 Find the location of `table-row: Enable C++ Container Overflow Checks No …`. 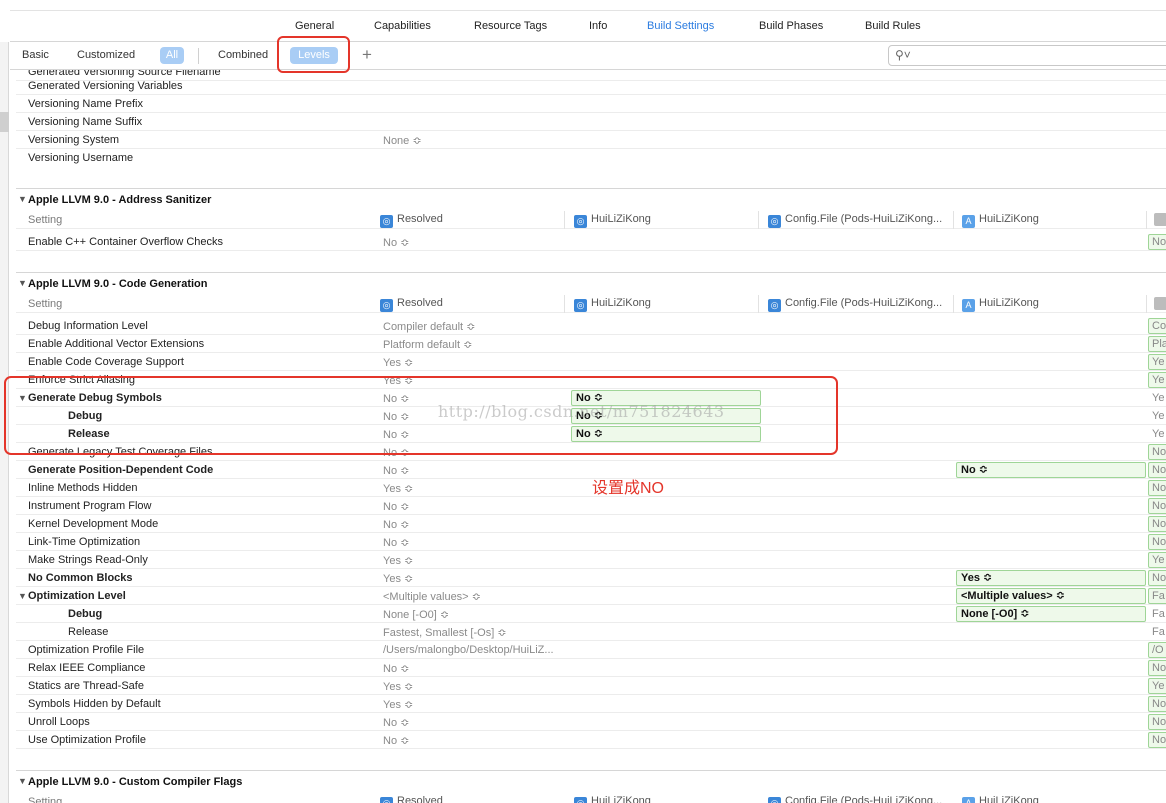

table-row: Enable C++ Container Overflow Checks No … is located at coordinates (591, 242).